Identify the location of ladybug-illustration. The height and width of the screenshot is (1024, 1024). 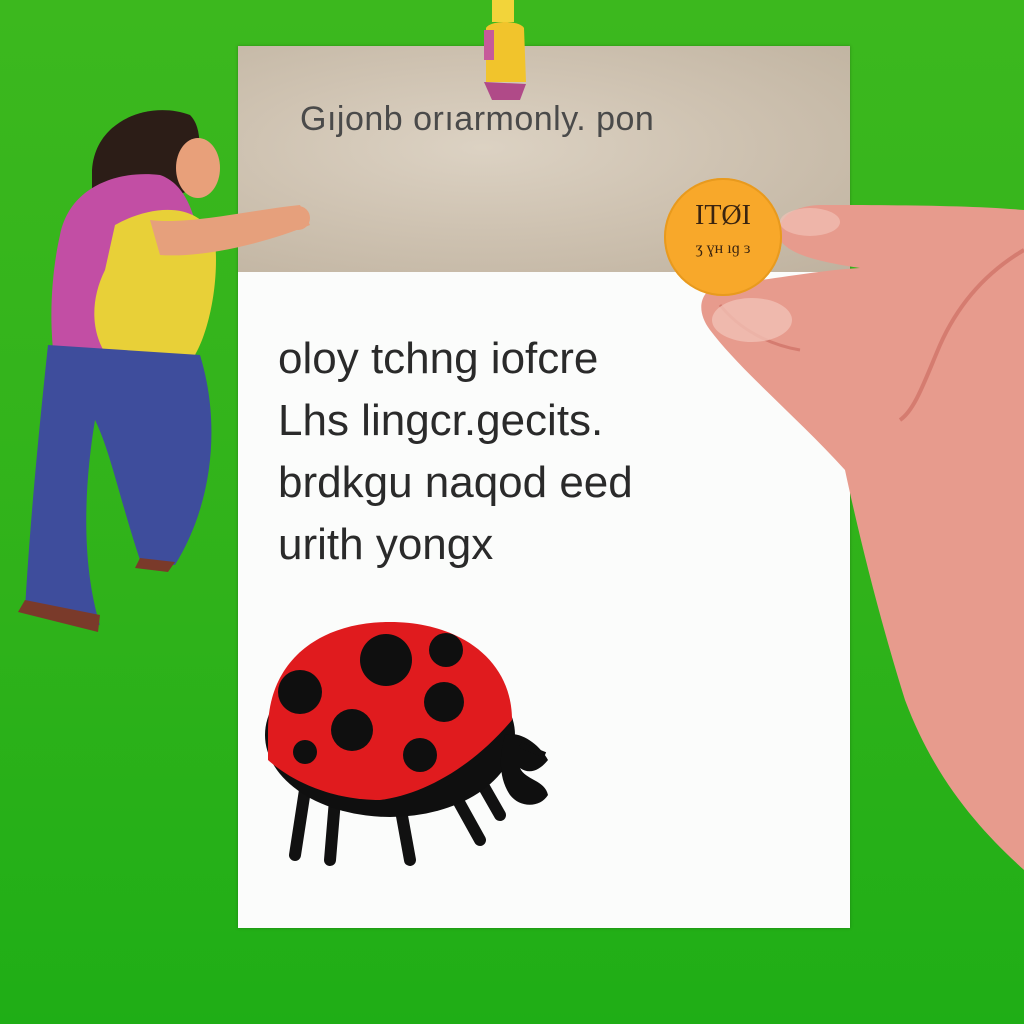
(406, 744).